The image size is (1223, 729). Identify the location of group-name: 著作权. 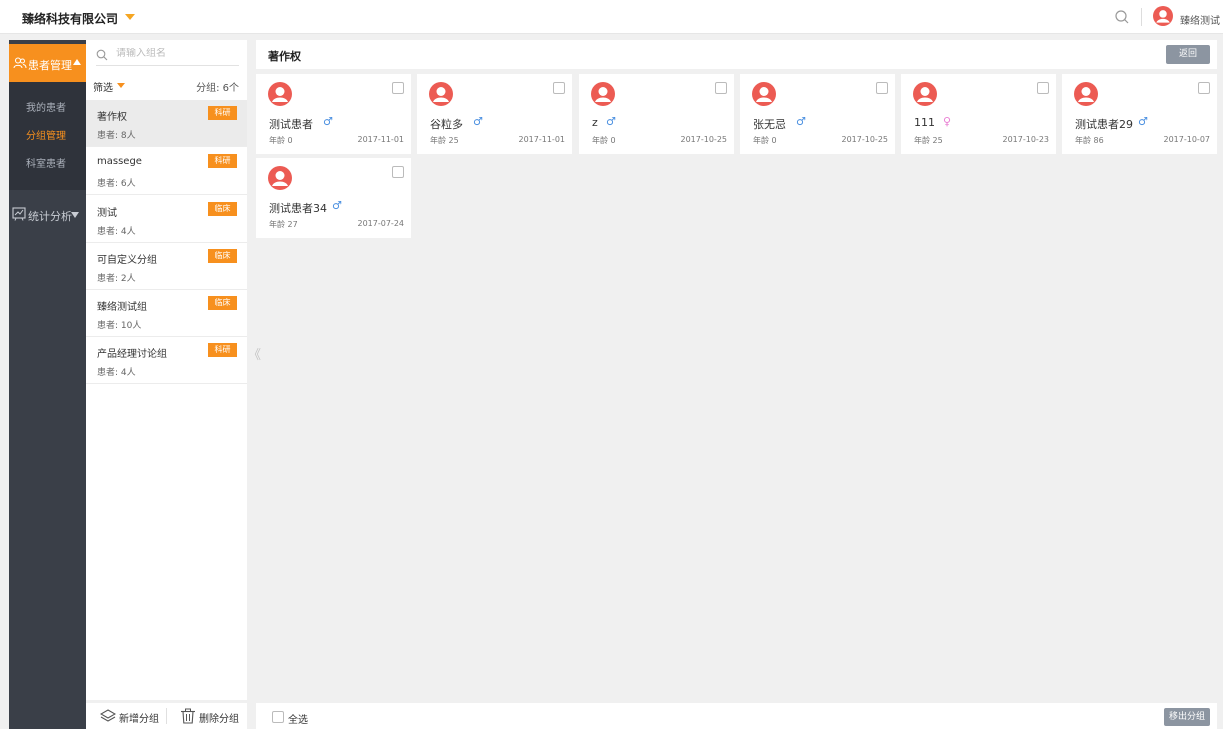
(112, 117).